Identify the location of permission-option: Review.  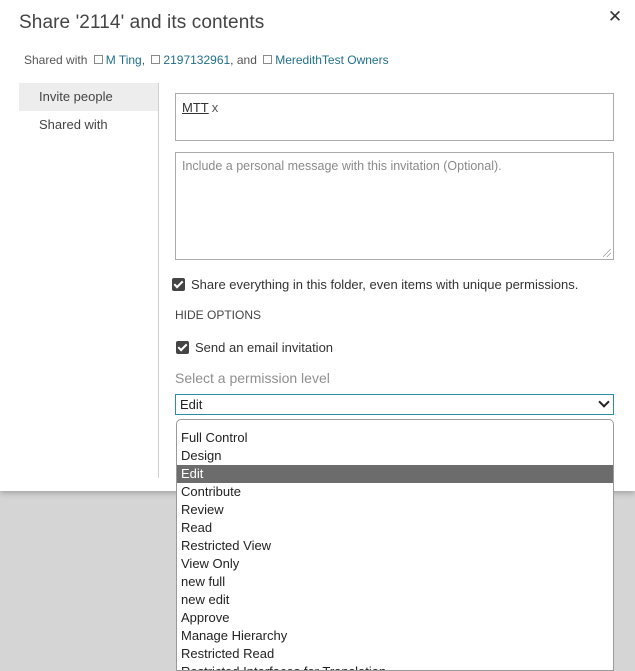
(395, 510).